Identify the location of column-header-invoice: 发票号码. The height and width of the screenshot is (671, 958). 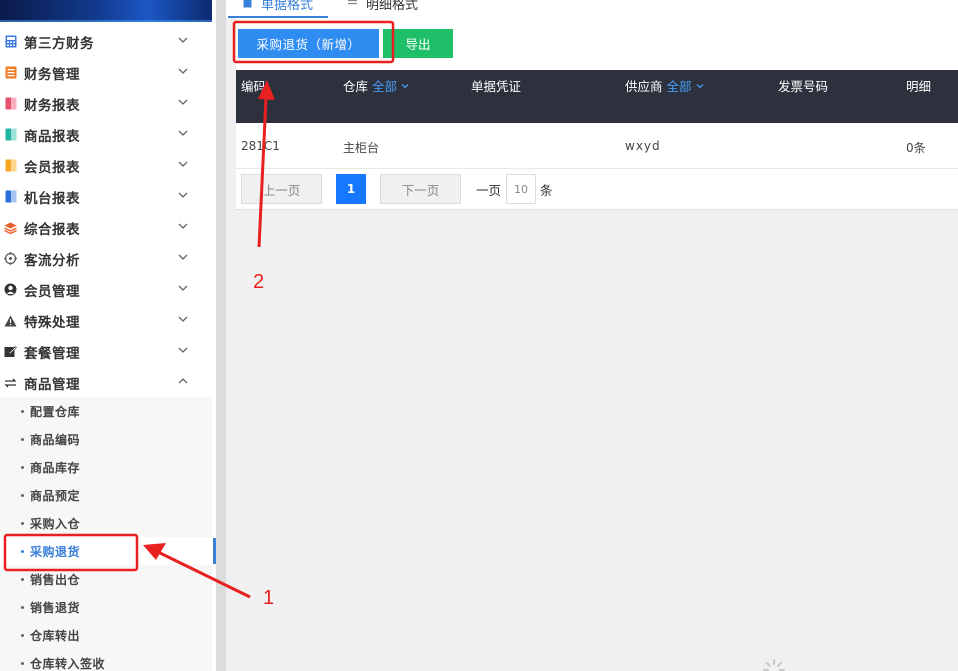
(803, 85).